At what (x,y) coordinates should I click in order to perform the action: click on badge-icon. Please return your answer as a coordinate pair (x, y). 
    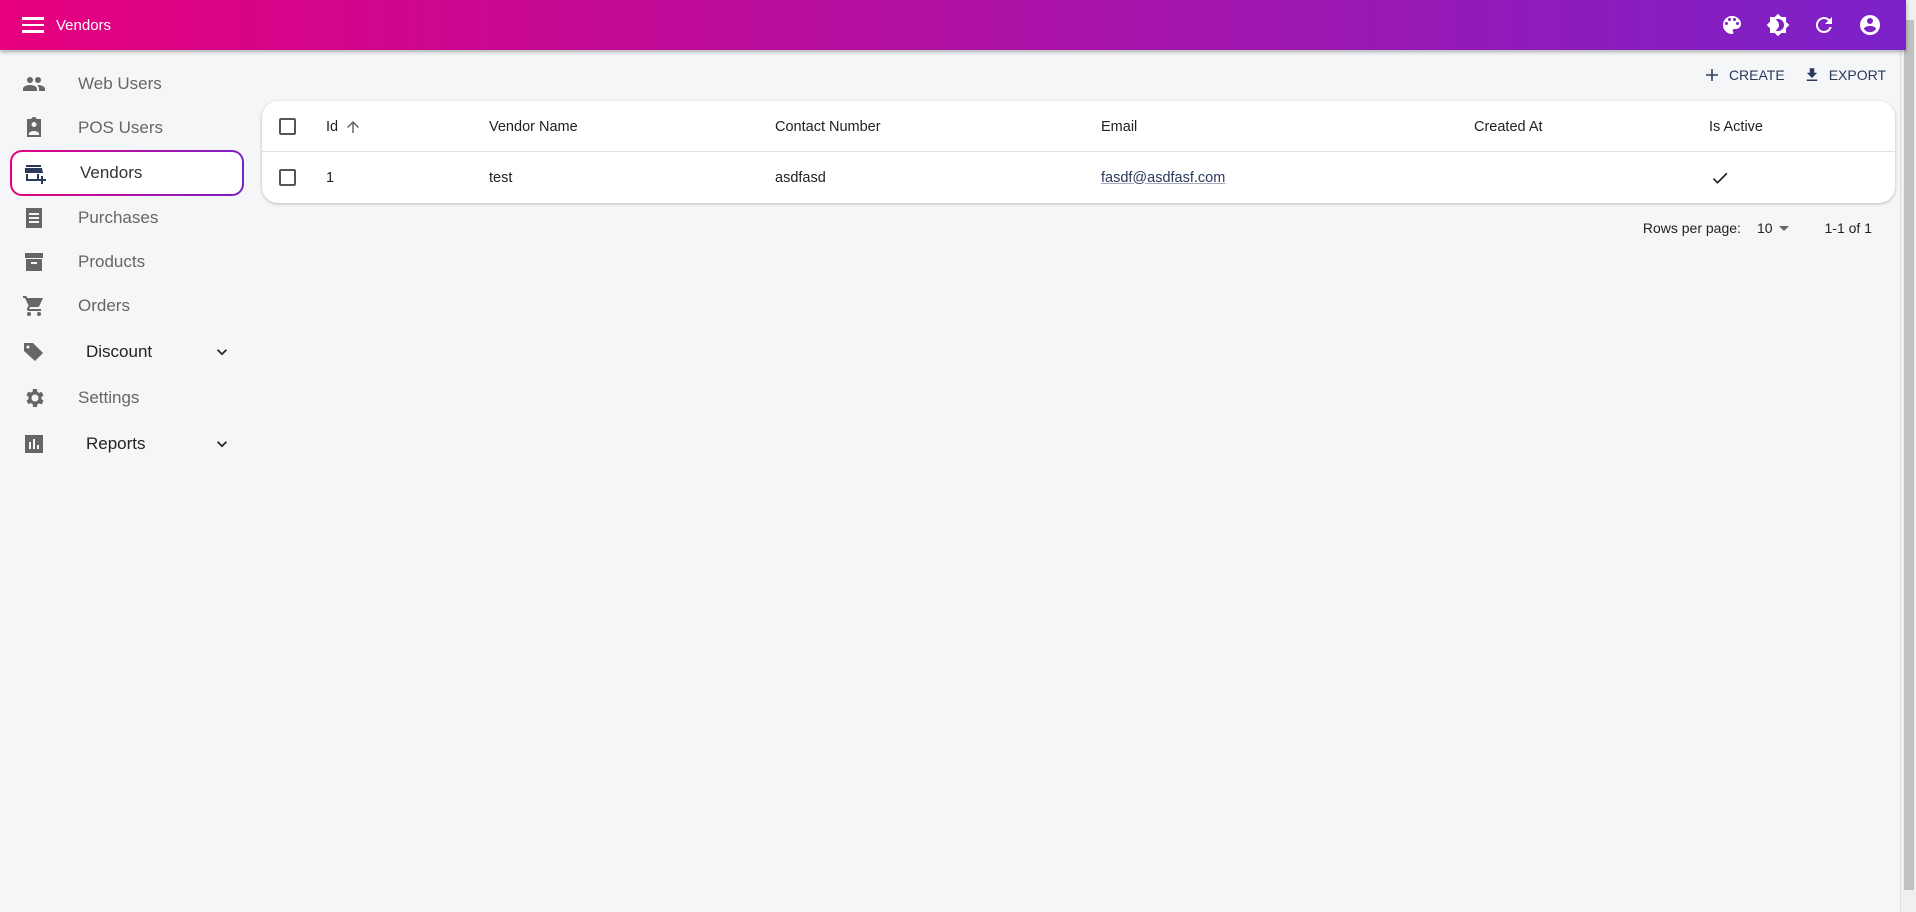
    Looking at the image, I should click on (34, 127).